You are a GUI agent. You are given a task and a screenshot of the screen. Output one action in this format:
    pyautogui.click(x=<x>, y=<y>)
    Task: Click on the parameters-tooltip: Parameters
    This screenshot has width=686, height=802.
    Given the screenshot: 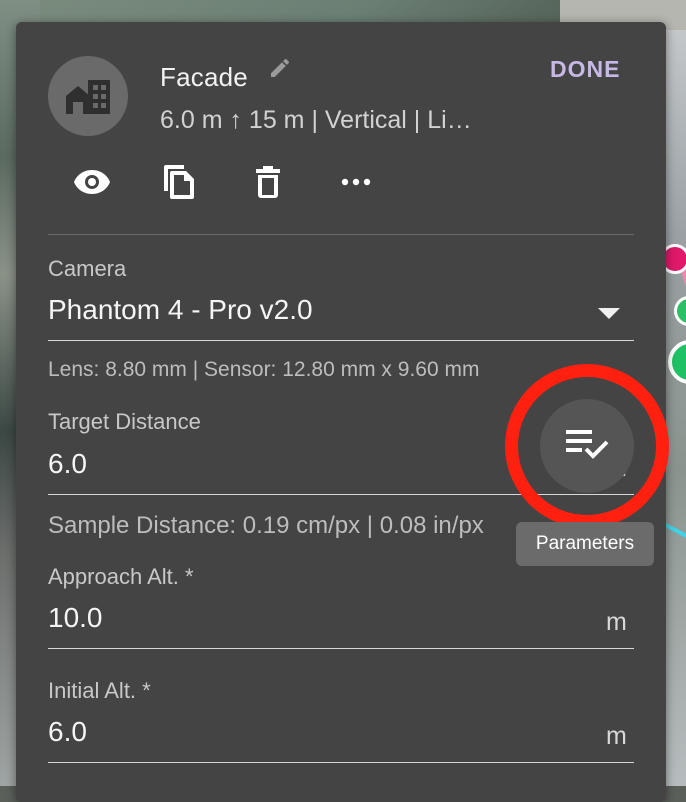 What is the action you would take?
    pyautogui.click(x=585, y=544)
    